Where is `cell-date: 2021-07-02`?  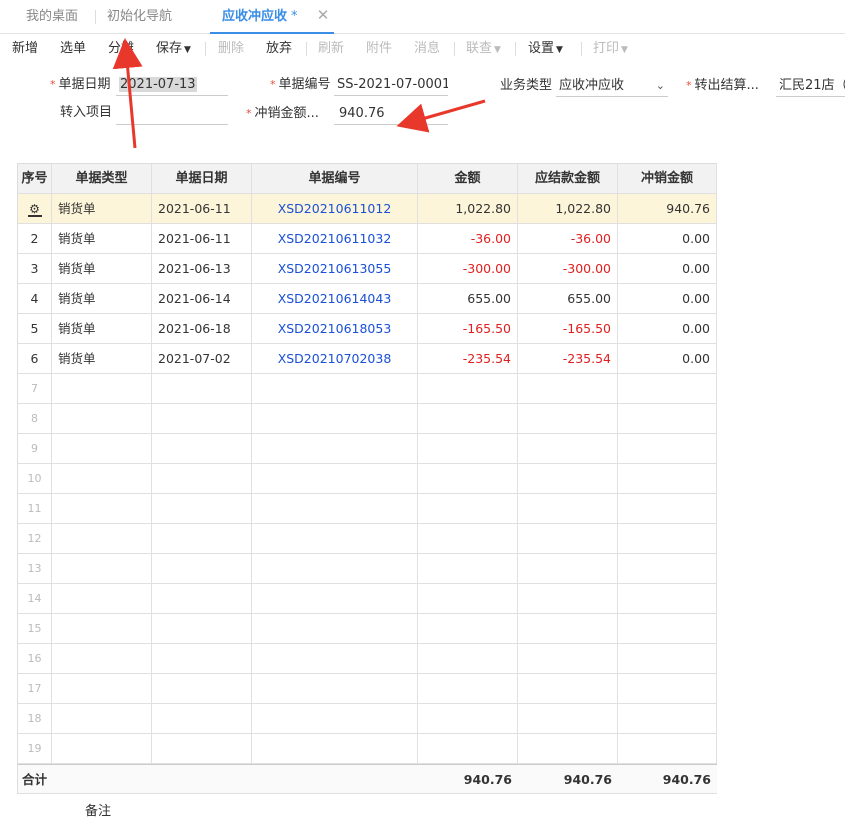
cell-date: 2021-07-02 is located at coordinates (202, 358).